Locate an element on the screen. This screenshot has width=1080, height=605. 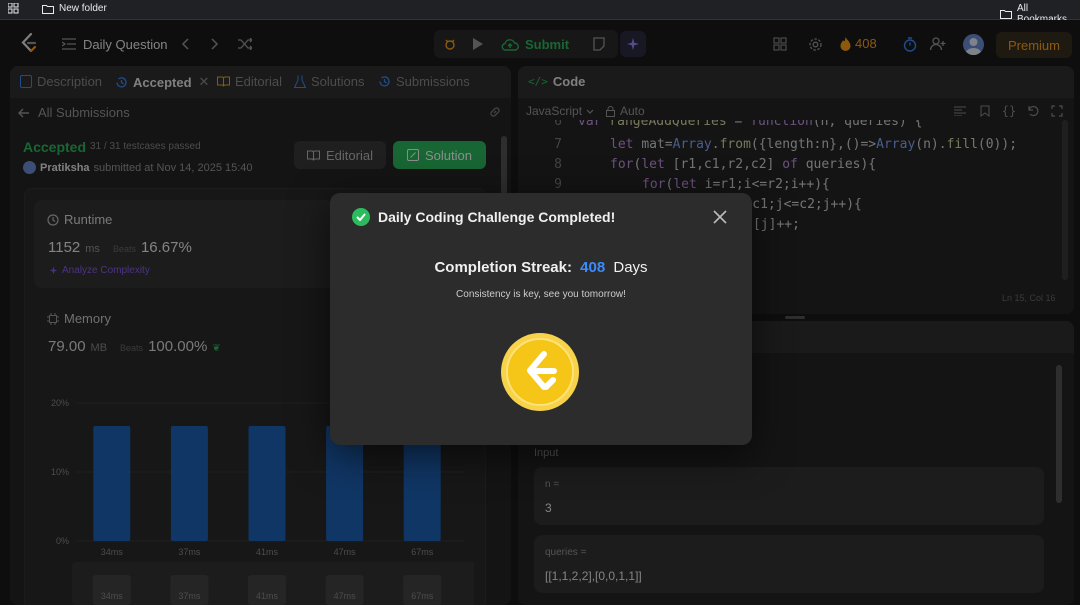
streak-unit: Days is located at coordinates (630, 267).